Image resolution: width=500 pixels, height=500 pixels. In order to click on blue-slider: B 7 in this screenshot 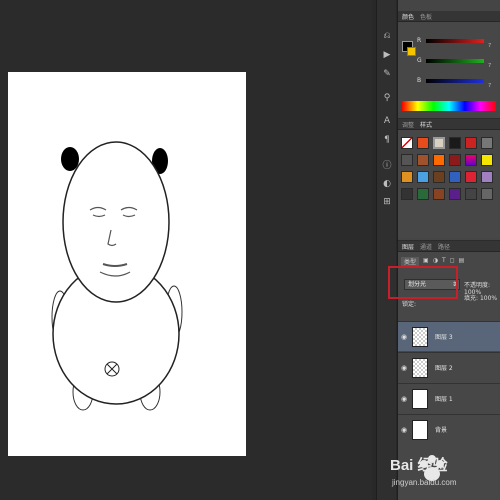, I will do `click(457, 83)`.